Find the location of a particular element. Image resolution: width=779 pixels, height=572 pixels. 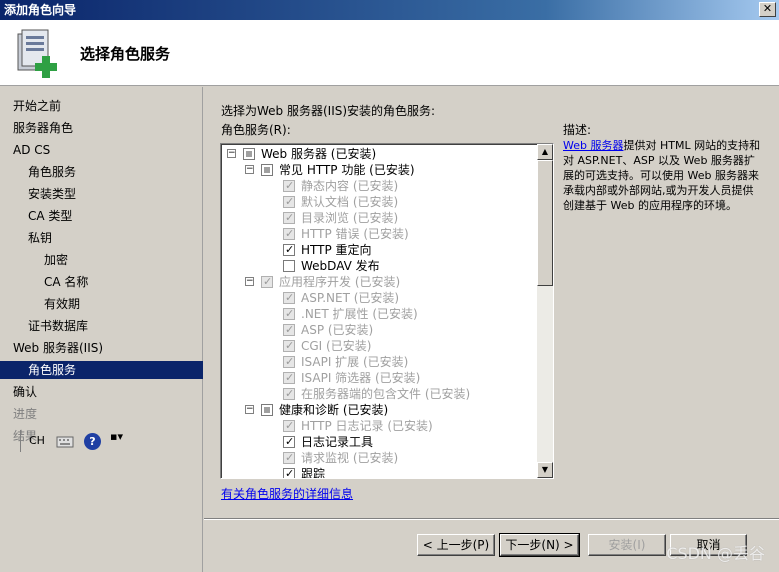

tree-item-label: HTTP 错误 (已安装) is located at coordinates (355, 234).